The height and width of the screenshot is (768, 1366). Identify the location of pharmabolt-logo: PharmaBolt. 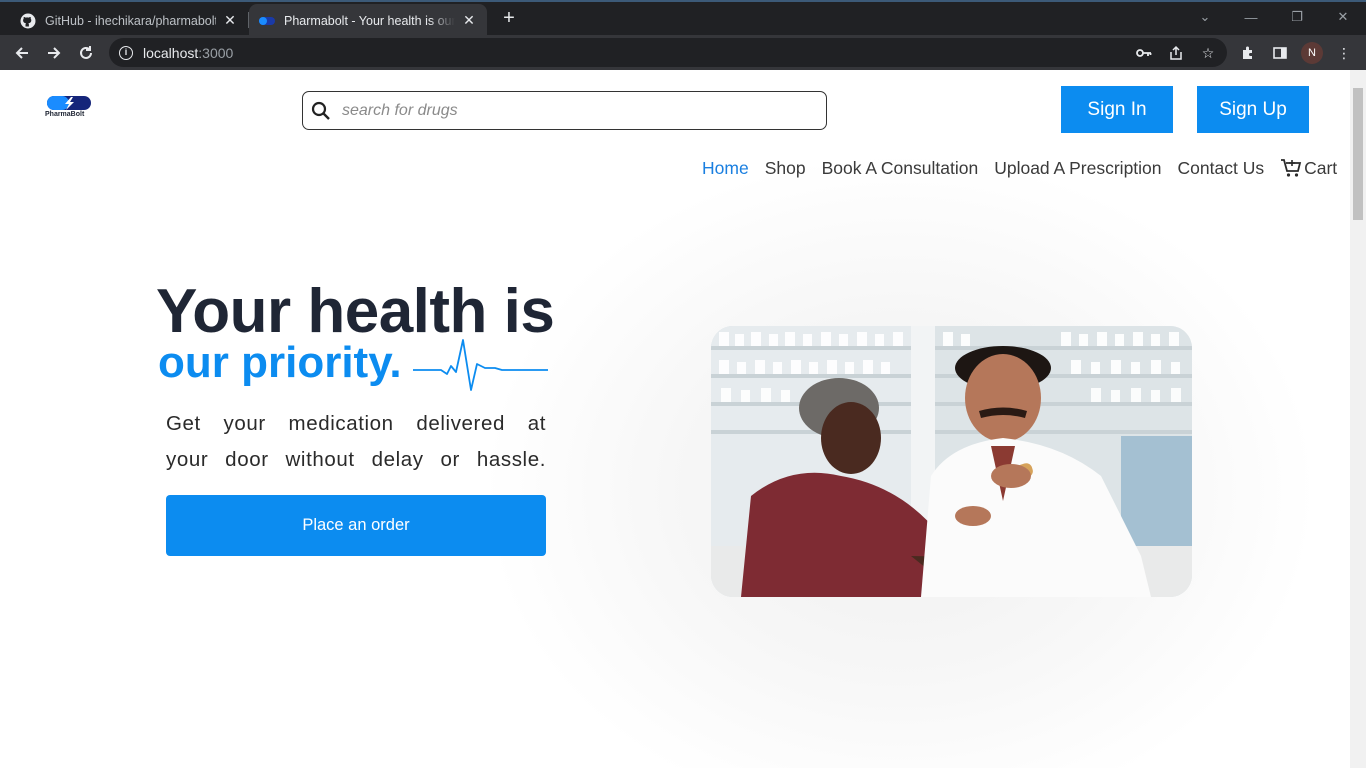
(70, 109).